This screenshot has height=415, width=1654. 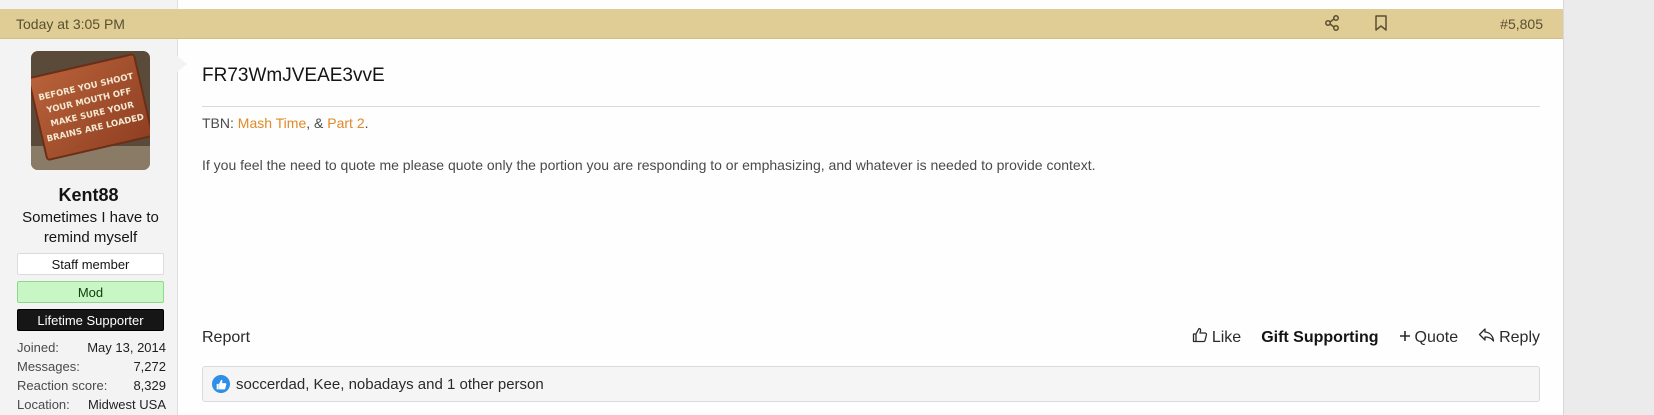 I want to click on stat-messages: Messages: 7,272, so click(x=91, y=366).